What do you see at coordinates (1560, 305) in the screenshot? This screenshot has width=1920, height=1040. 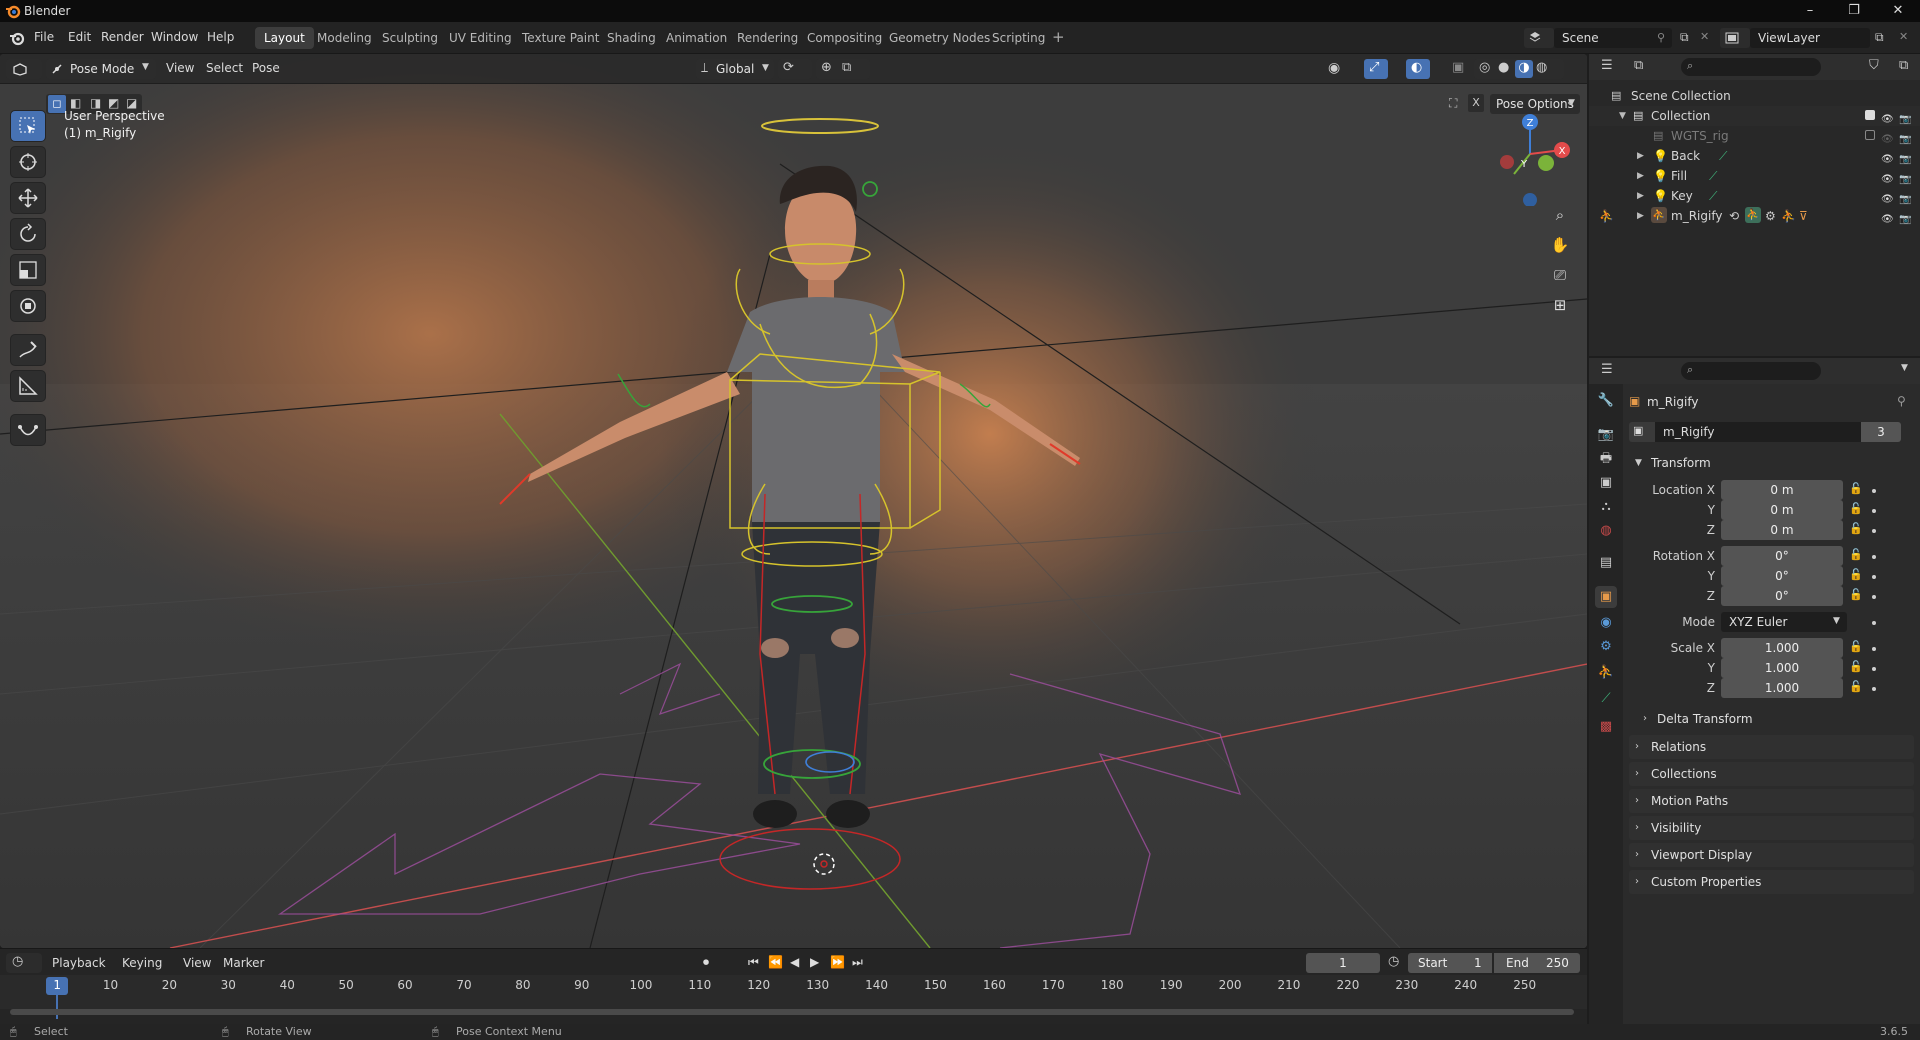 I see `grid-icon: ⊞` at bounding box center [1560, 305].